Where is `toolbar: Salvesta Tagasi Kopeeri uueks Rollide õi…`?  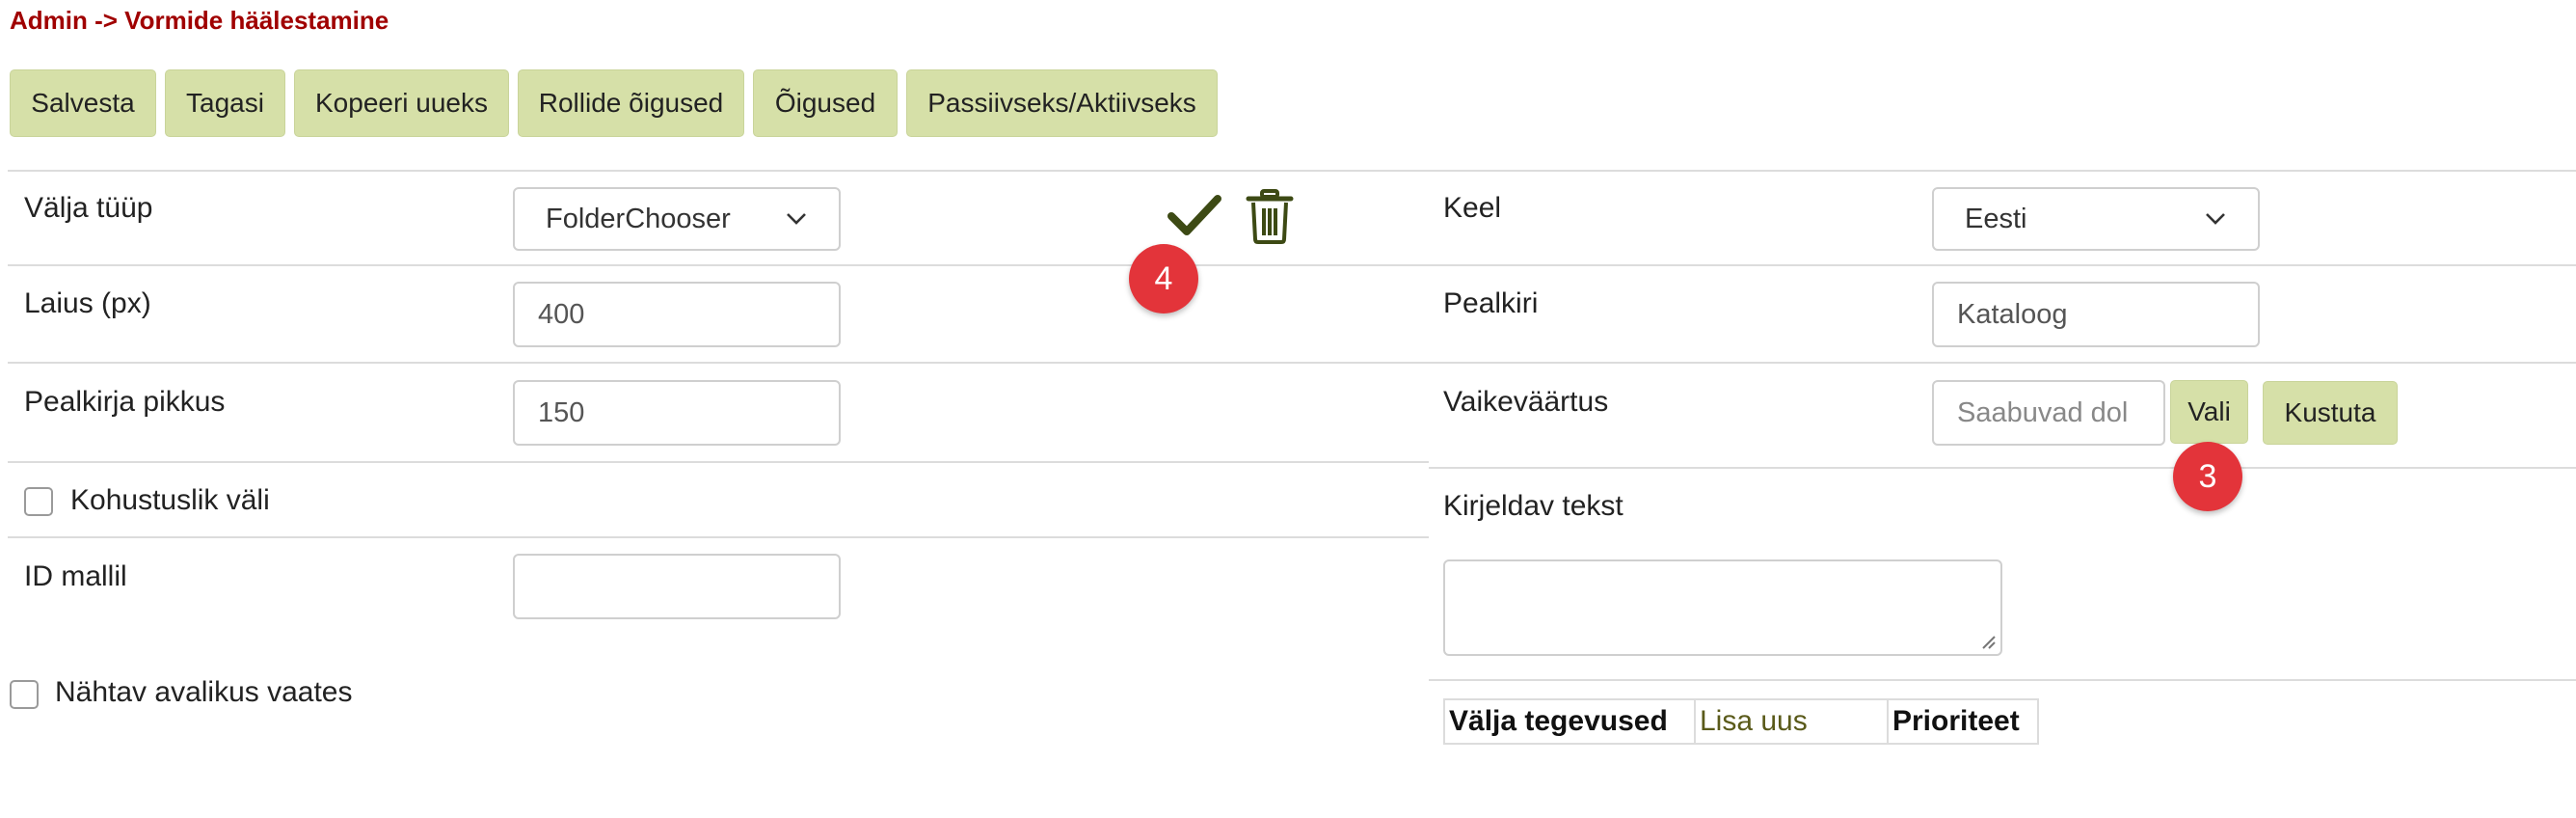 toolbar: Salvesta Tagasi Kopeeri uueks Rollide õi… is located at coordinates (614, 103).